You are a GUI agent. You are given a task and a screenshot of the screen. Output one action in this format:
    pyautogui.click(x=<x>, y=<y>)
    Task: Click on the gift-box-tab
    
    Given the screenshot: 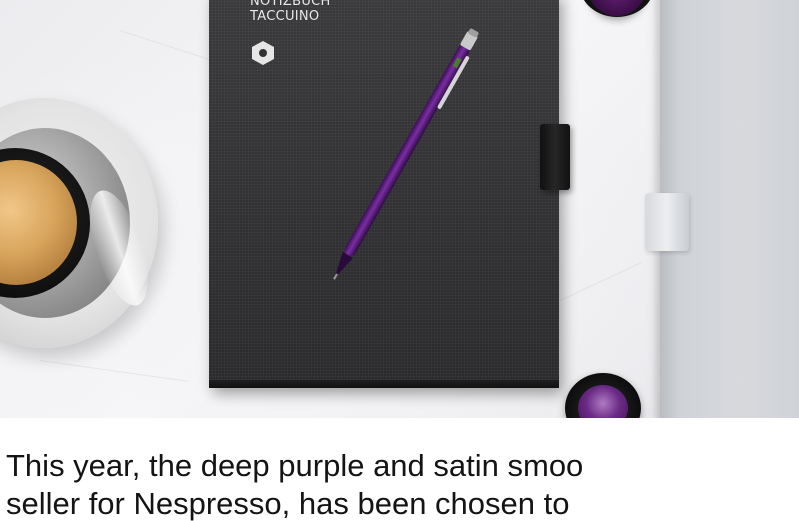 What is the action you would take?
    pyautogui.click(x=667, y=222)
    